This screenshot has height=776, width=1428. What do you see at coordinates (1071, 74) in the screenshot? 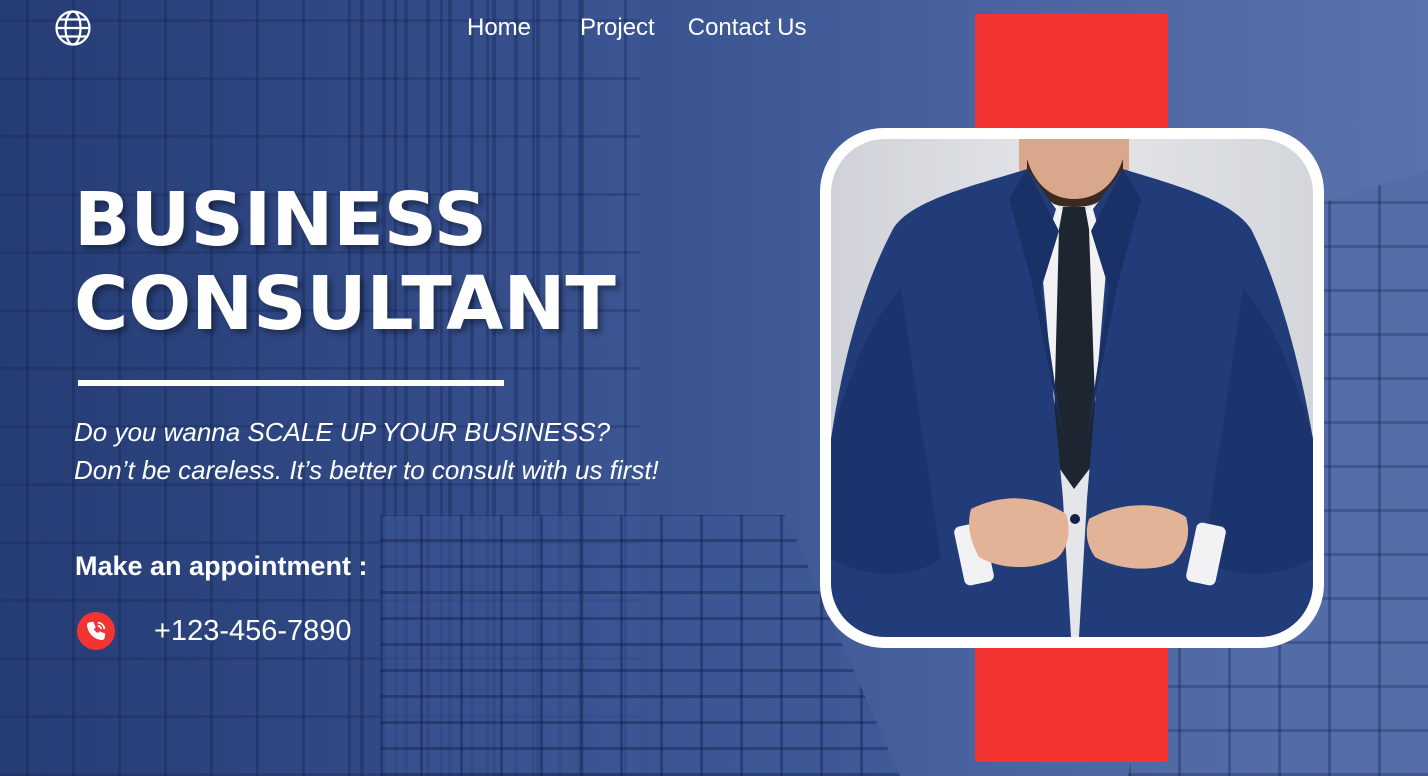
I see `accent-bar-top` at bounding box center [1071, 74].